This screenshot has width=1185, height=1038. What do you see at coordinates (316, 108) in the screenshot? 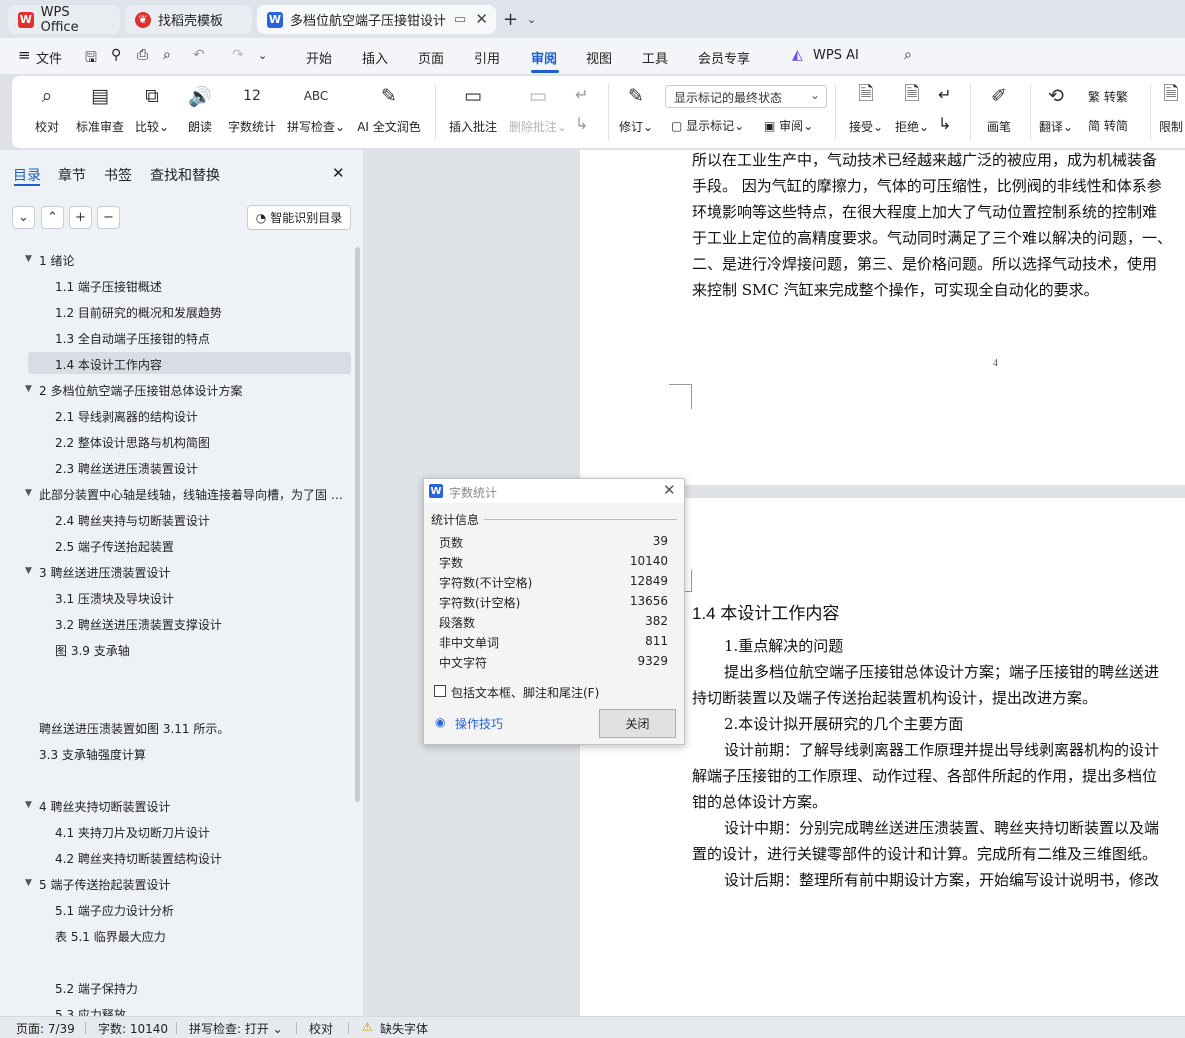
I see `spell-check-button: ABC 拼写检查⌄` at bounding box center [316, 108].